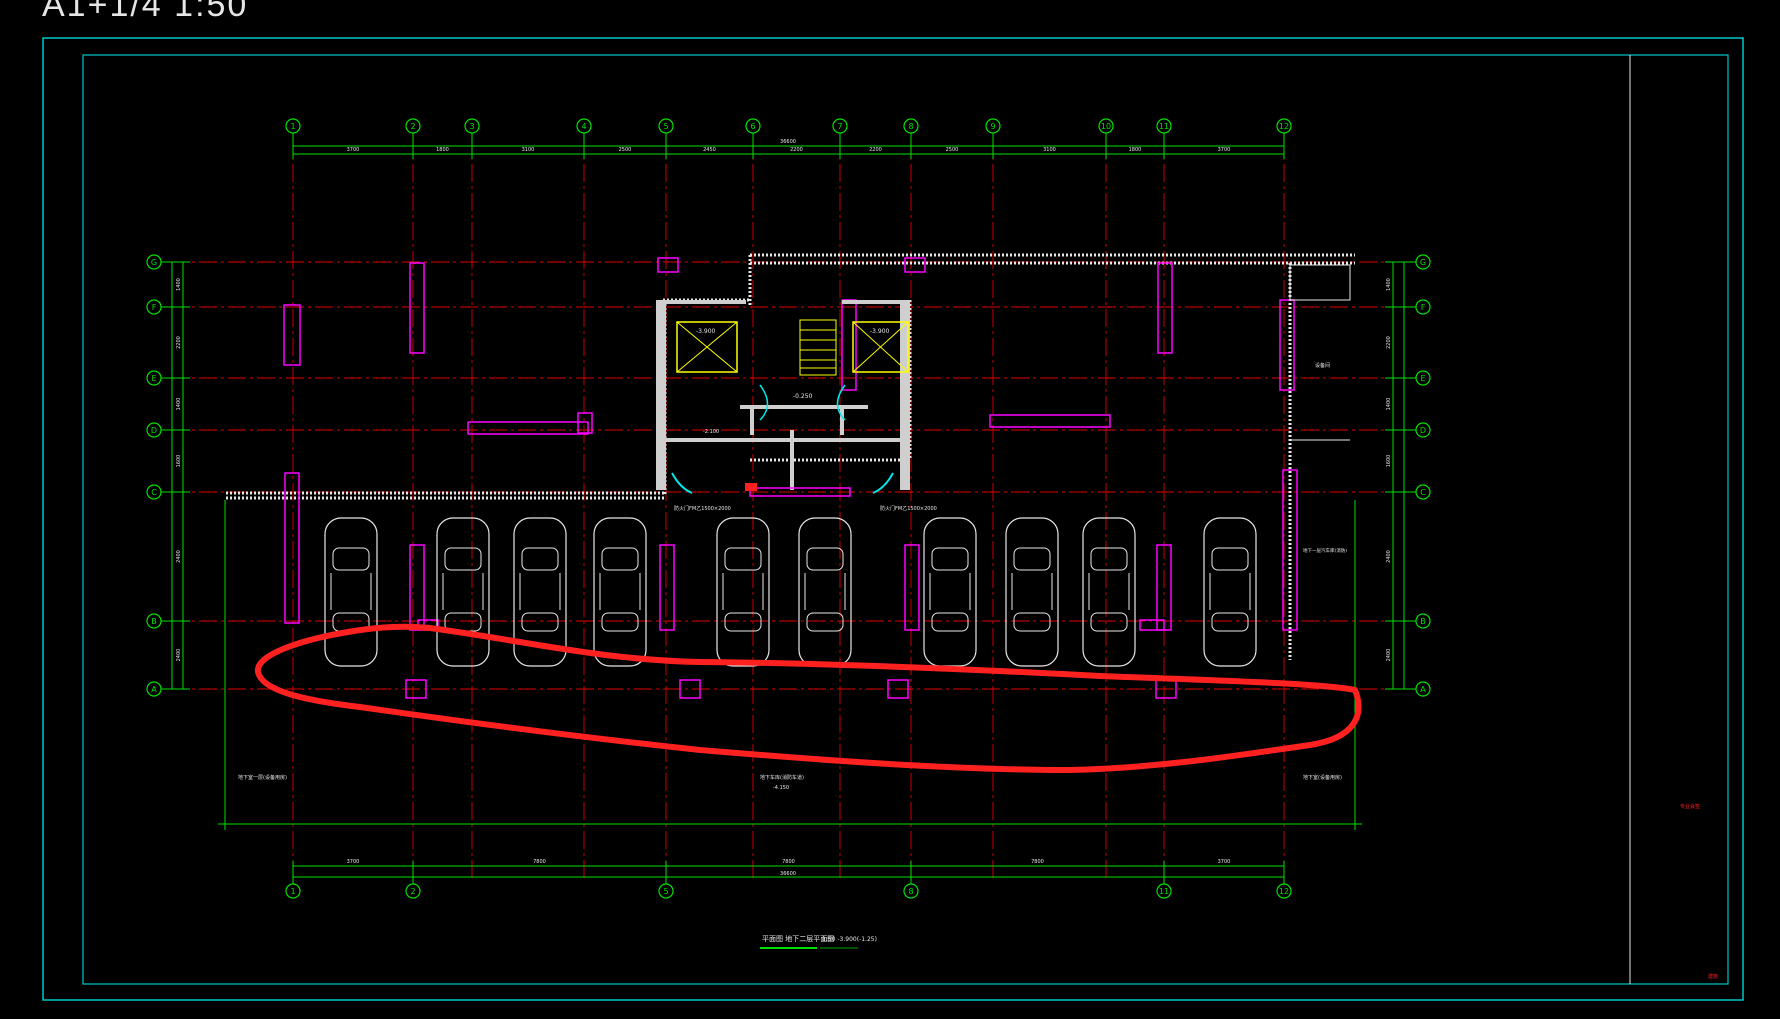  What do you see at coordinates (412, 126) in the screenshot?
I see `axis-bubble-top-label: 2` at bounding box center [412, 126].